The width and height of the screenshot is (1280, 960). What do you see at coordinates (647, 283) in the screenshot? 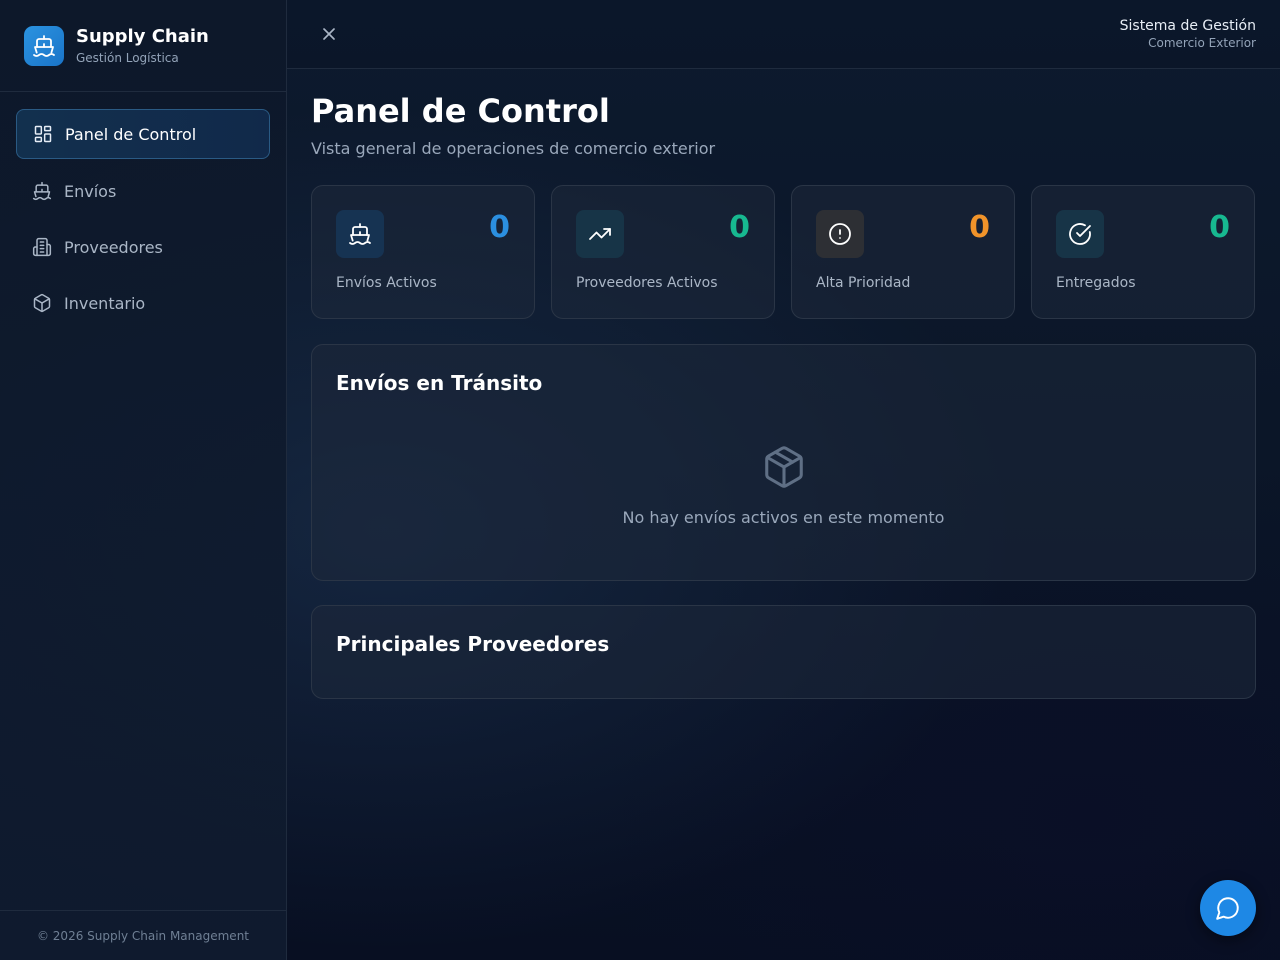
I see `stat-label: Proveedores Activos` at bounding box center [647, 283].